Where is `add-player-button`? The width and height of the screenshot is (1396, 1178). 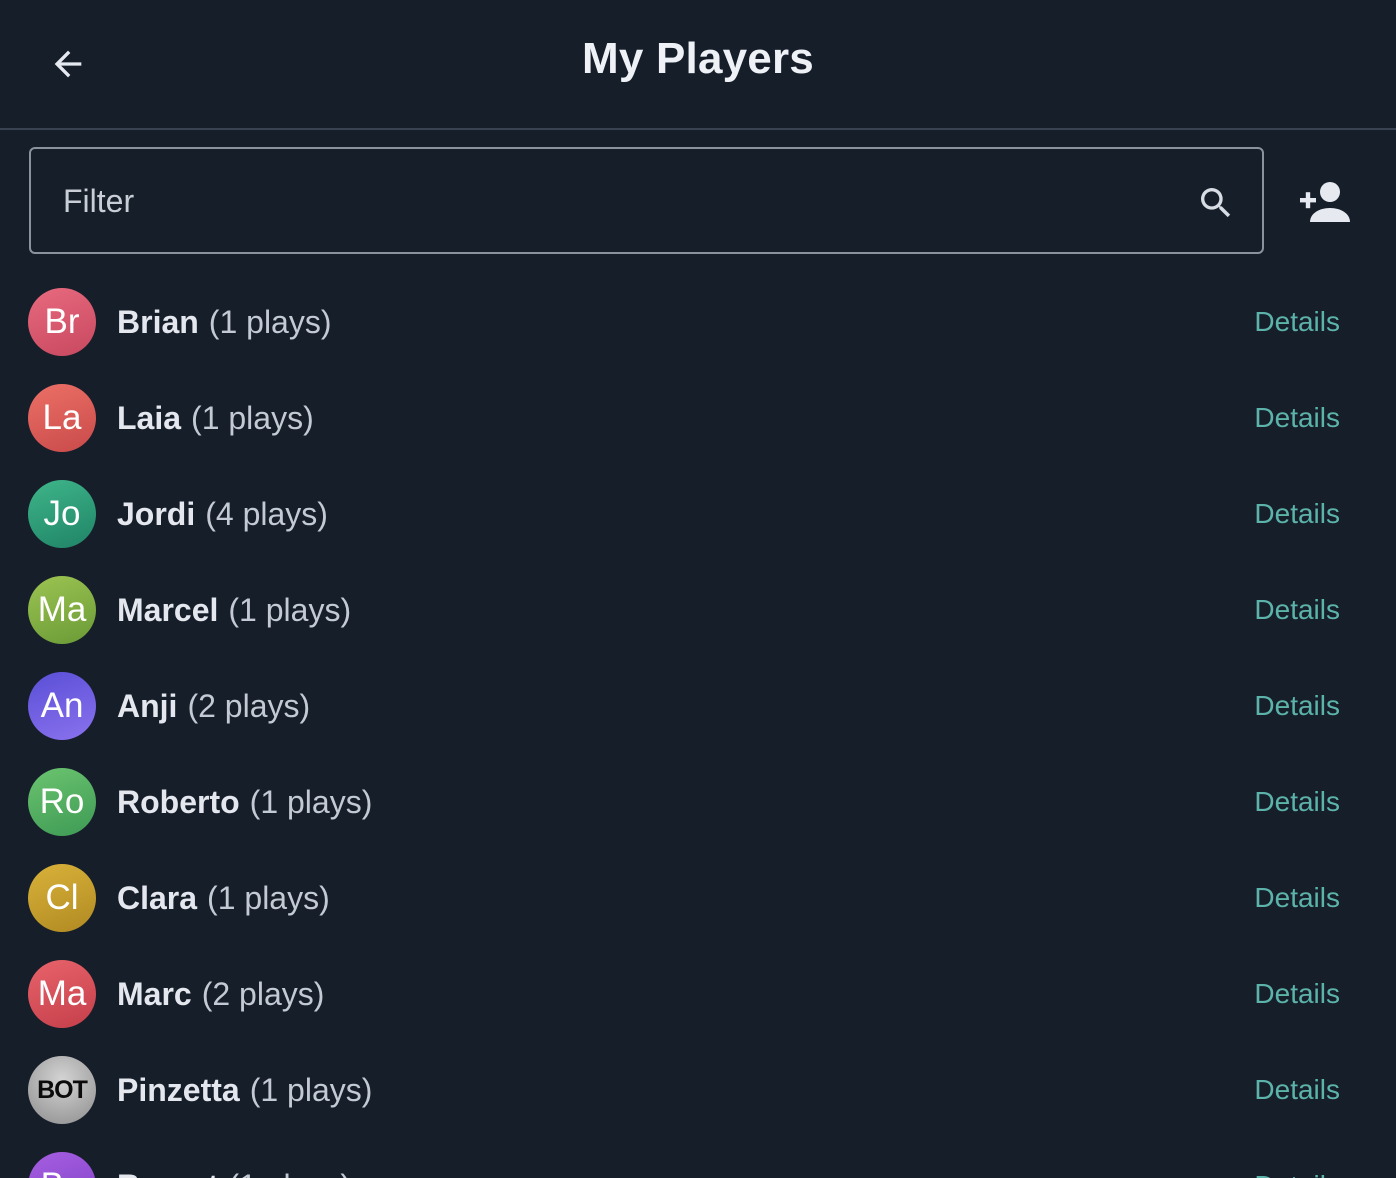 add-player-button is located at coordinates (1324, 202).